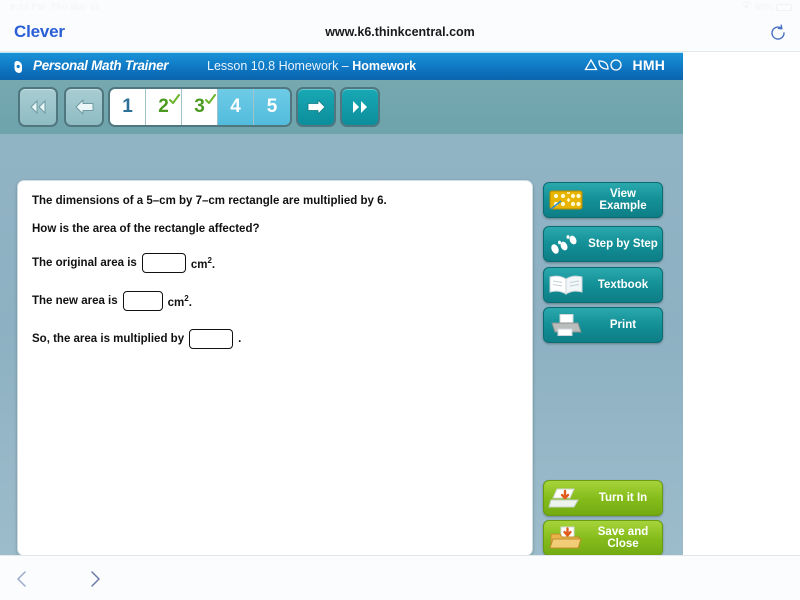  I want to click on page-button-1: 1, so click(128, 107).